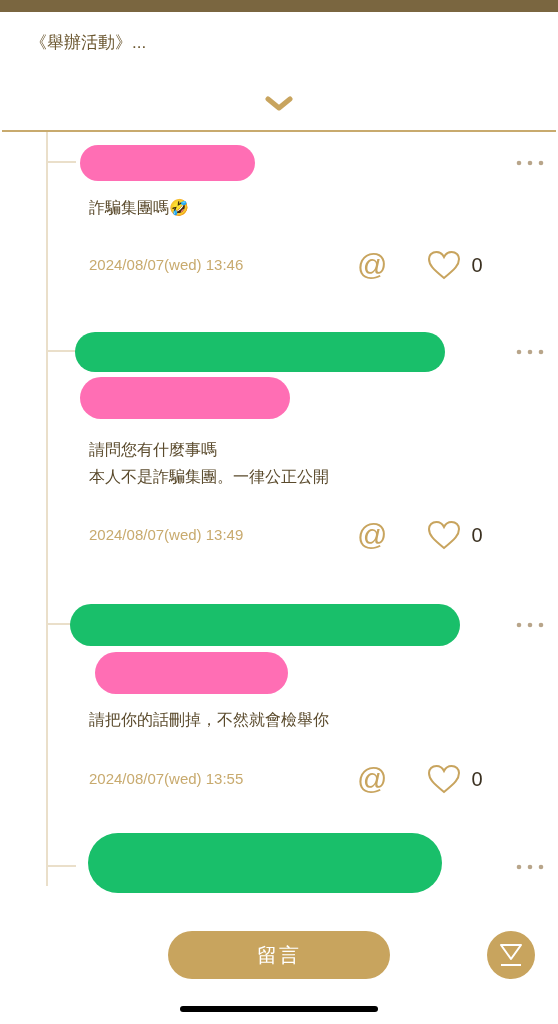 The height and width of the screenshot is (1024, 558). I want to click on comment-text: 請問您有什麼事嗎 本人不是詐騙集團。一律公正公開, so click(209, 463).